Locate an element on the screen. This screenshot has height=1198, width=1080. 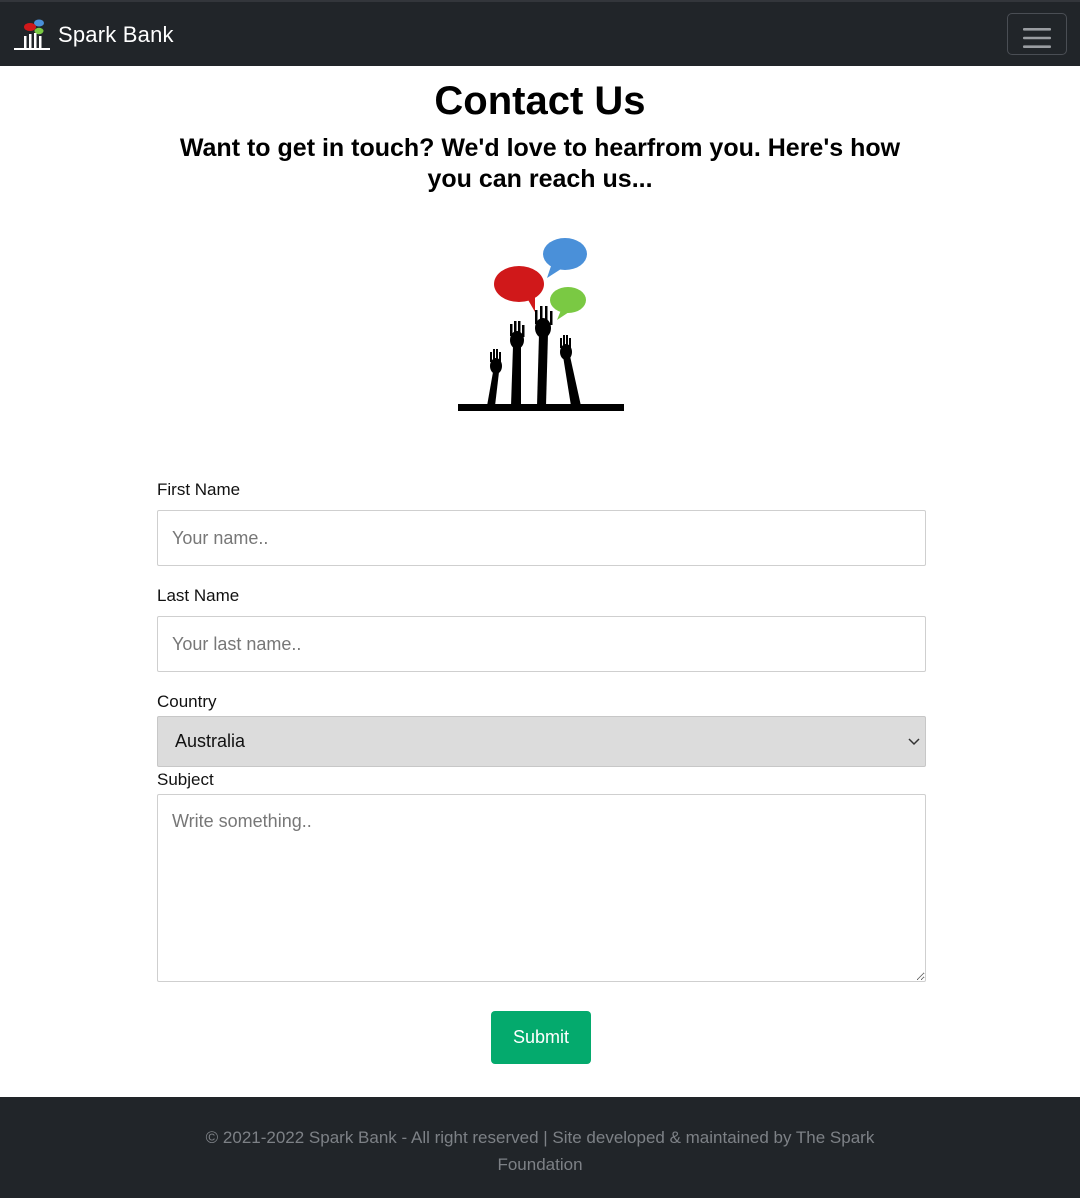
first-name-input is located at coordinates (541, 538).